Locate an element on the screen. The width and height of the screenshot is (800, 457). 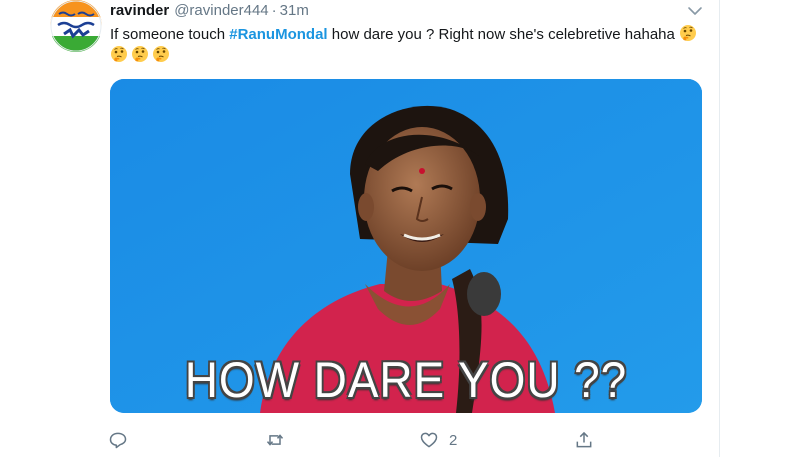
tweet-actions: 2 is located at coordinates (358, 440).